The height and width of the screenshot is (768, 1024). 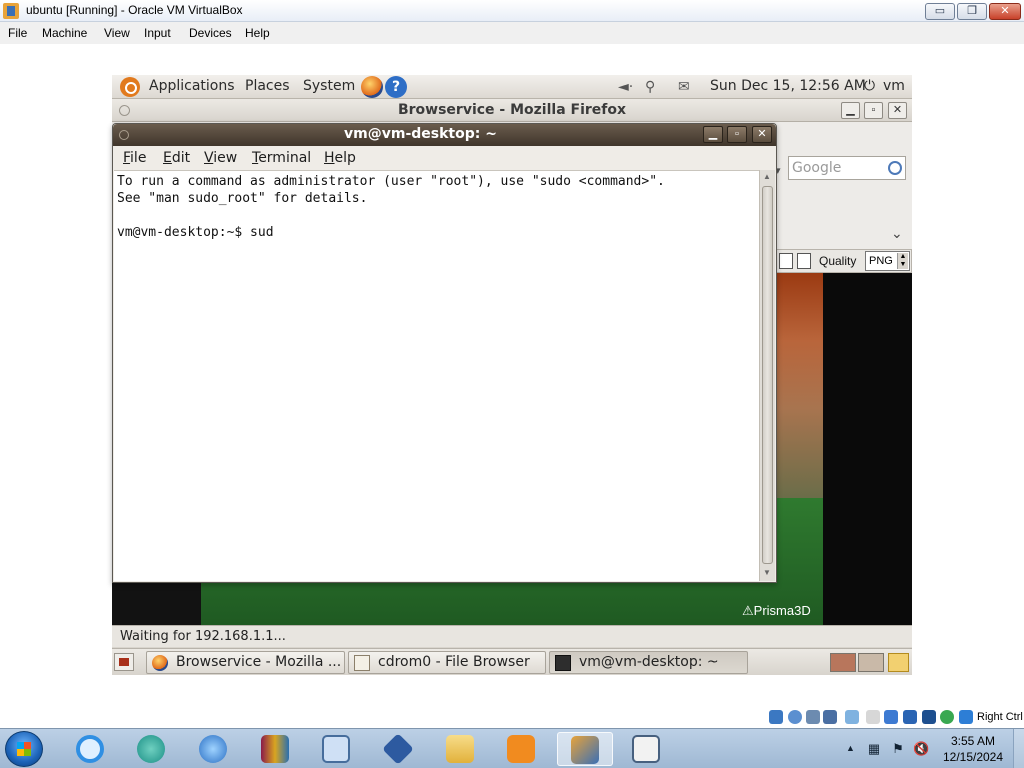 I want to click on display-icon, so click(x=910, y=717).